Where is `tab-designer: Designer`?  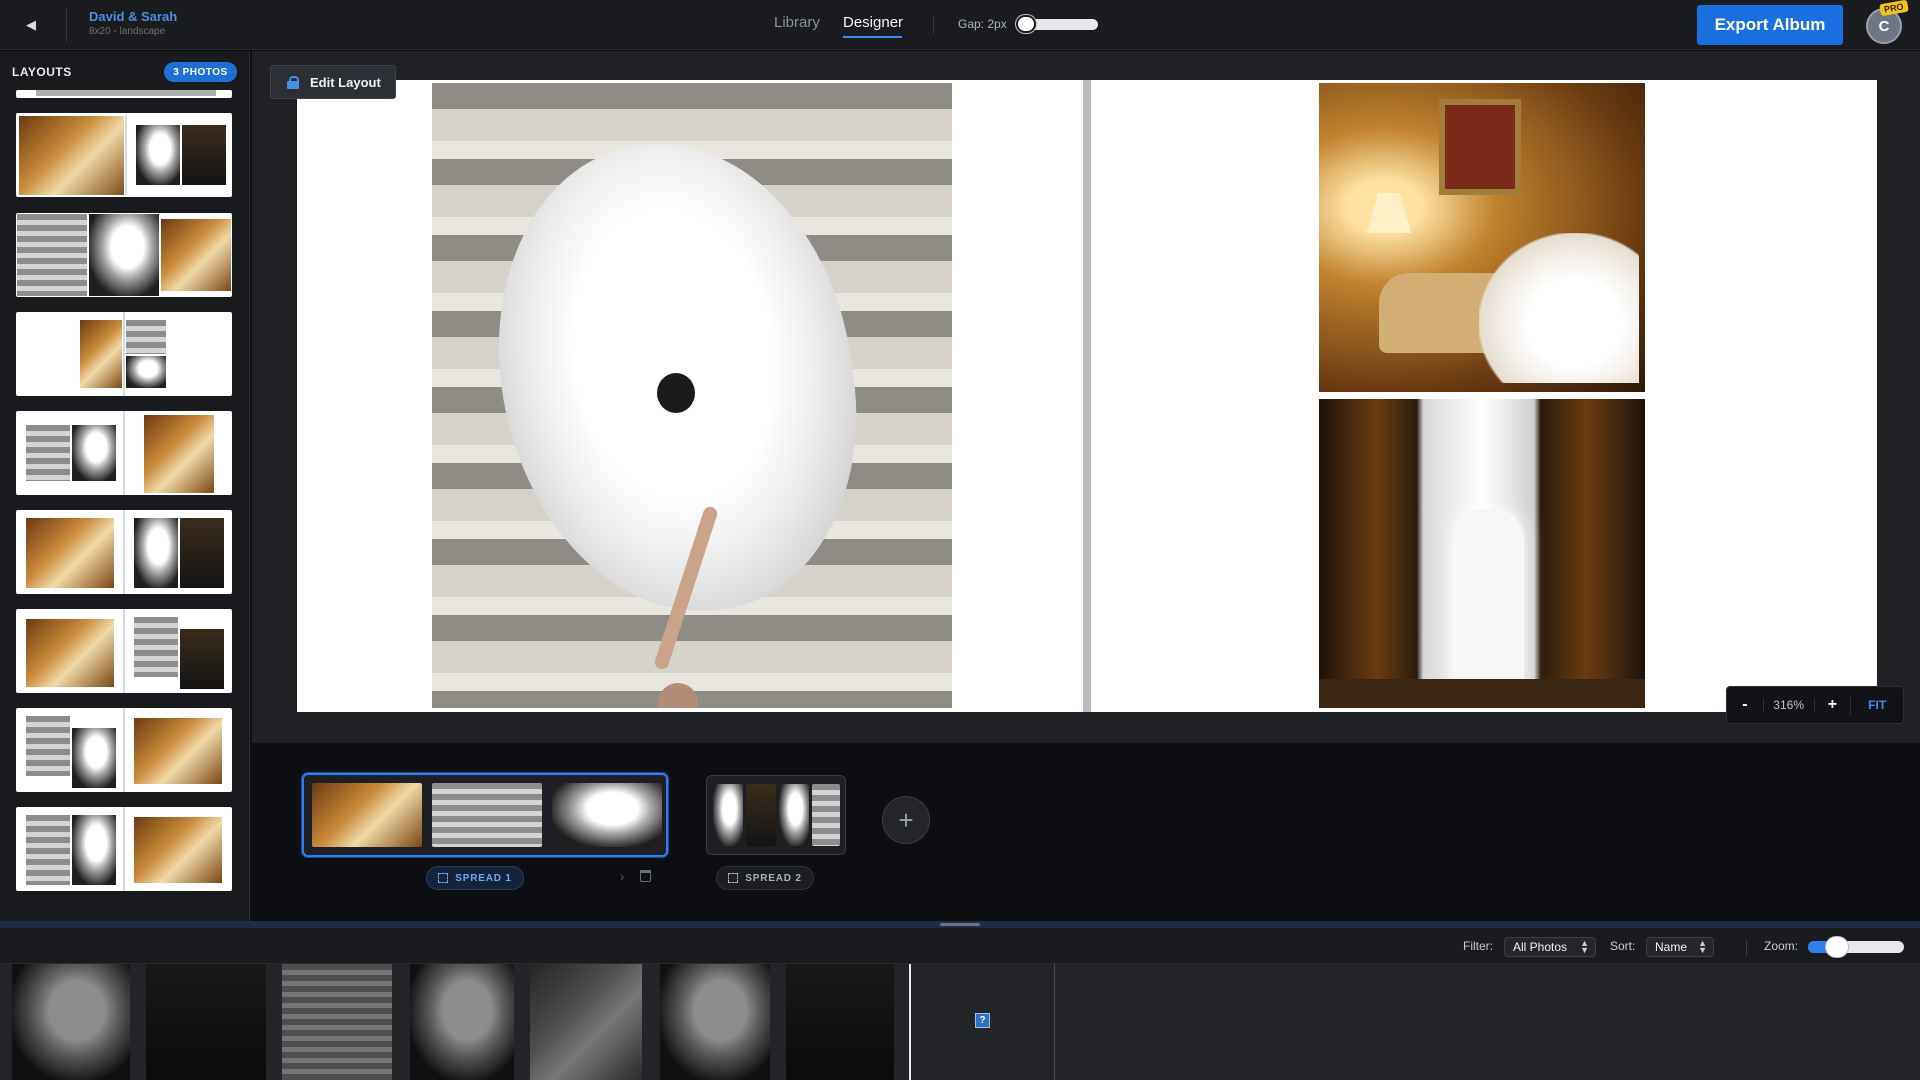 tab-designer: Designer is located at coordinates (873, 22).